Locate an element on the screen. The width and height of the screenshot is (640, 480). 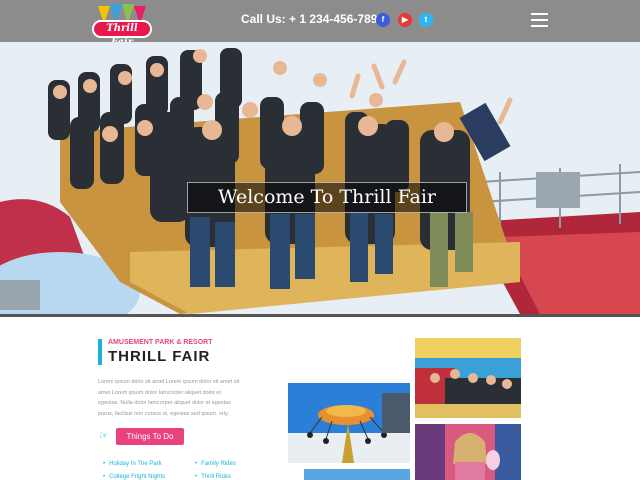
pointing-hand-icon: ☞ is located at coordinates (104, 436).